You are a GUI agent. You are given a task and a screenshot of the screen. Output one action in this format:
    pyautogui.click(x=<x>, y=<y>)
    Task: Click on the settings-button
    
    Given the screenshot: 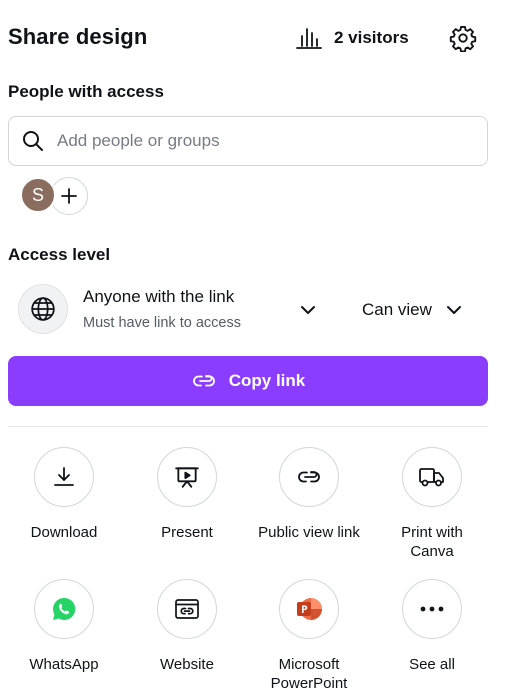 What is the action you would take?
    pyautogui.click(x=463, y=38)
    